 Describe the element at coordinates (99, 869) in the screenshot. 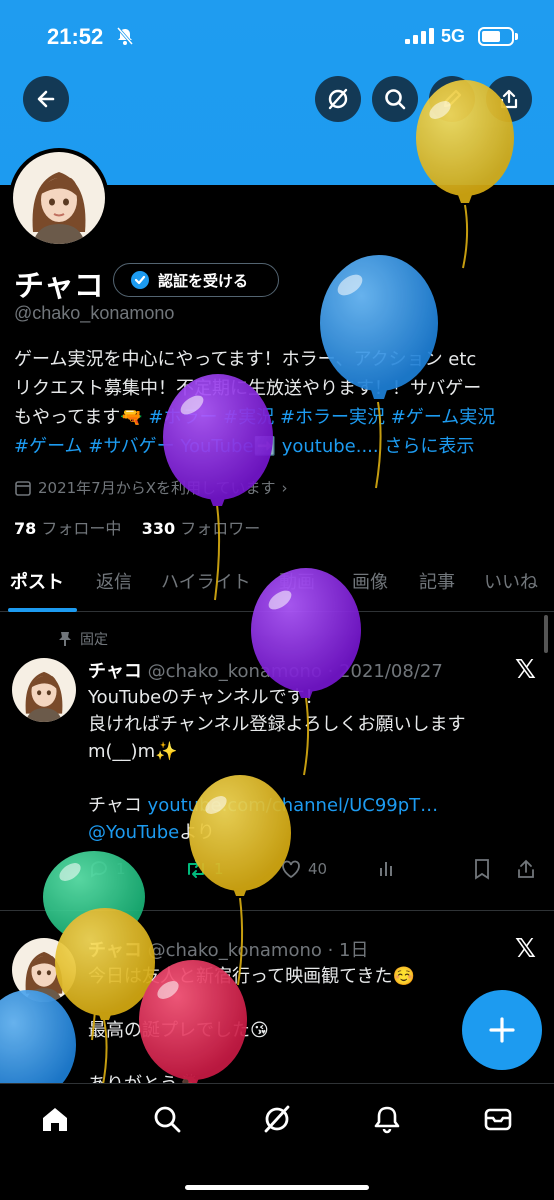

I see `reply-icon` at that location.